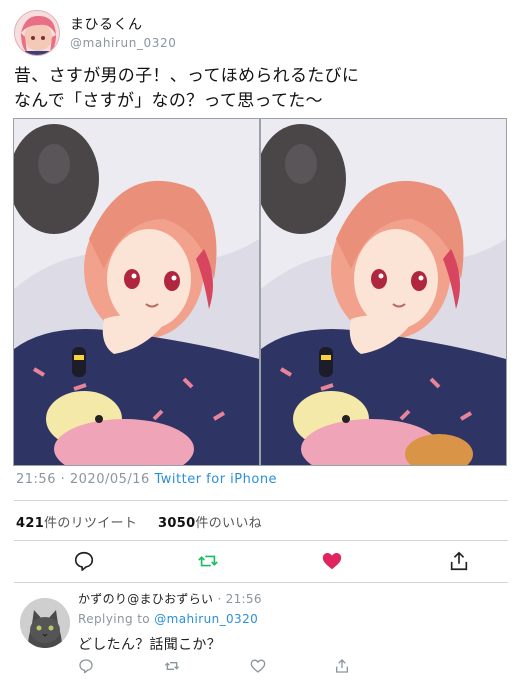  I want to click on reply-header: かずのり@まひおずらい · 21:56, so click(170, 598).